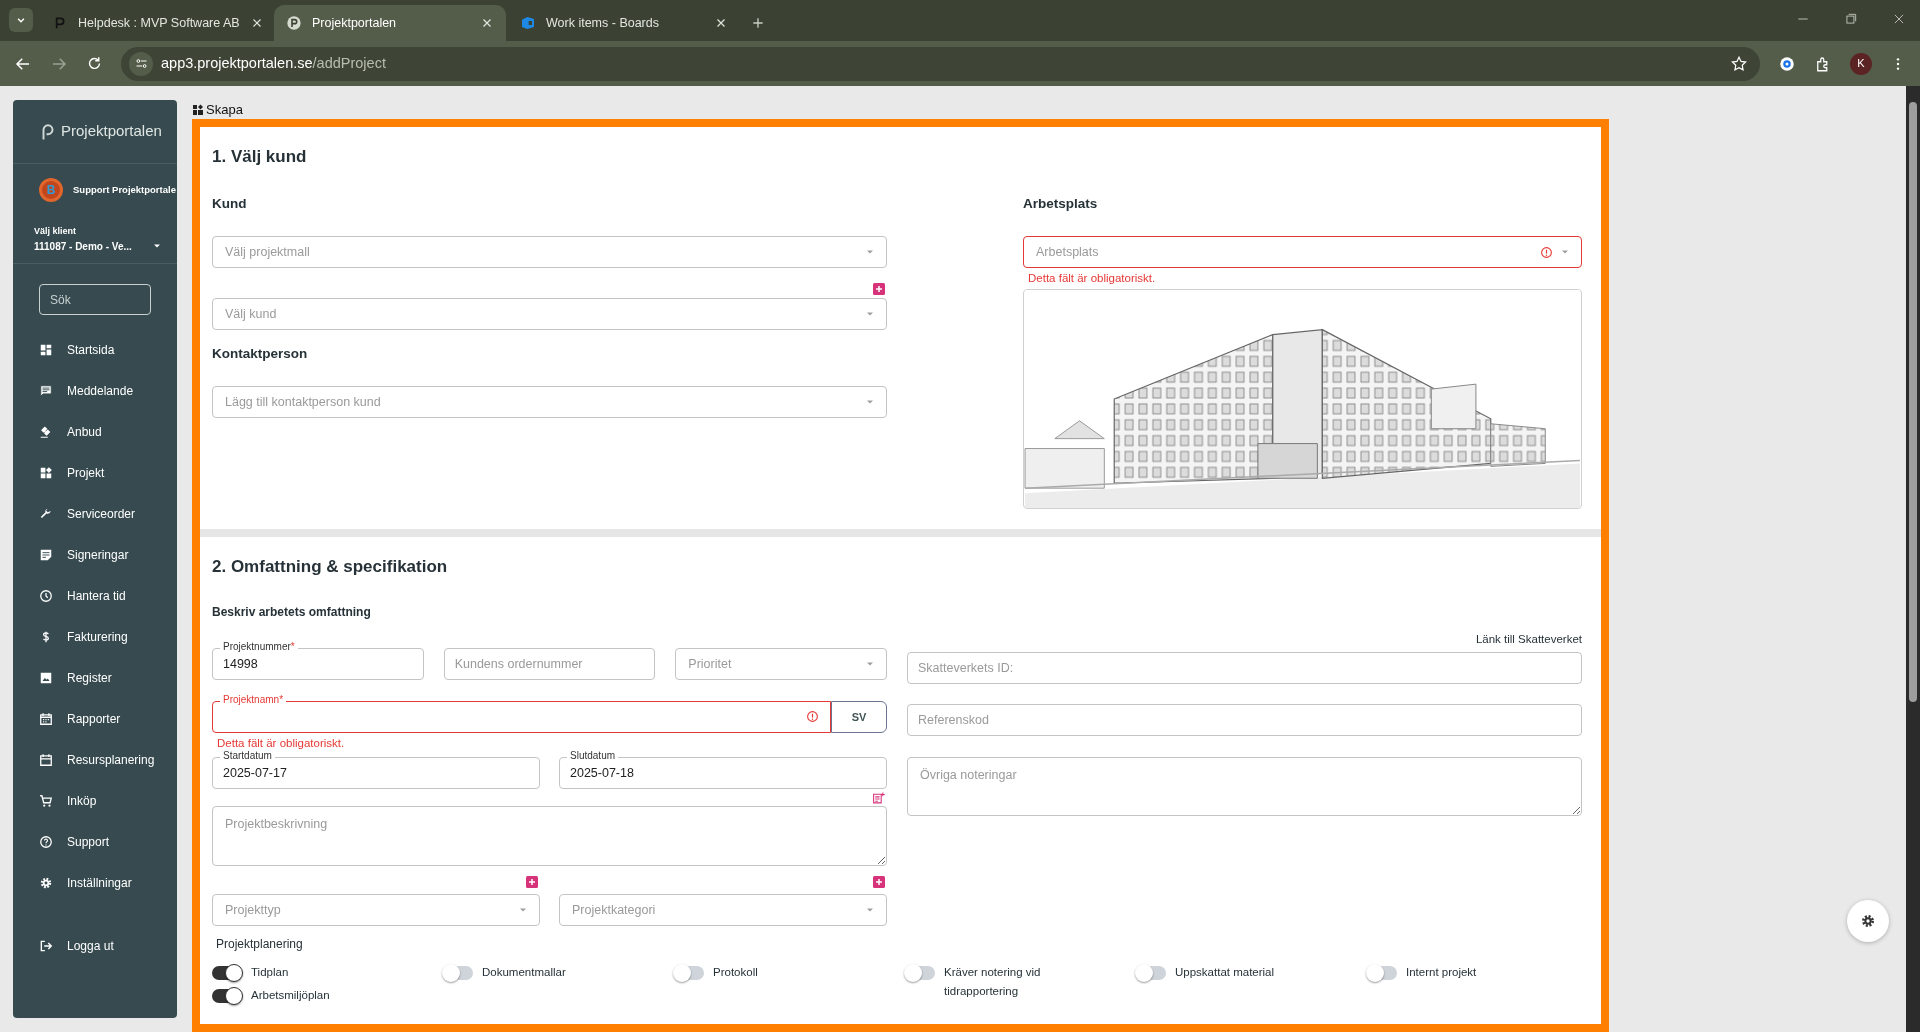  Describe the element at coordinates (124, 189) in the screenshot. I see `user-name: Support Projektportale` at that location.